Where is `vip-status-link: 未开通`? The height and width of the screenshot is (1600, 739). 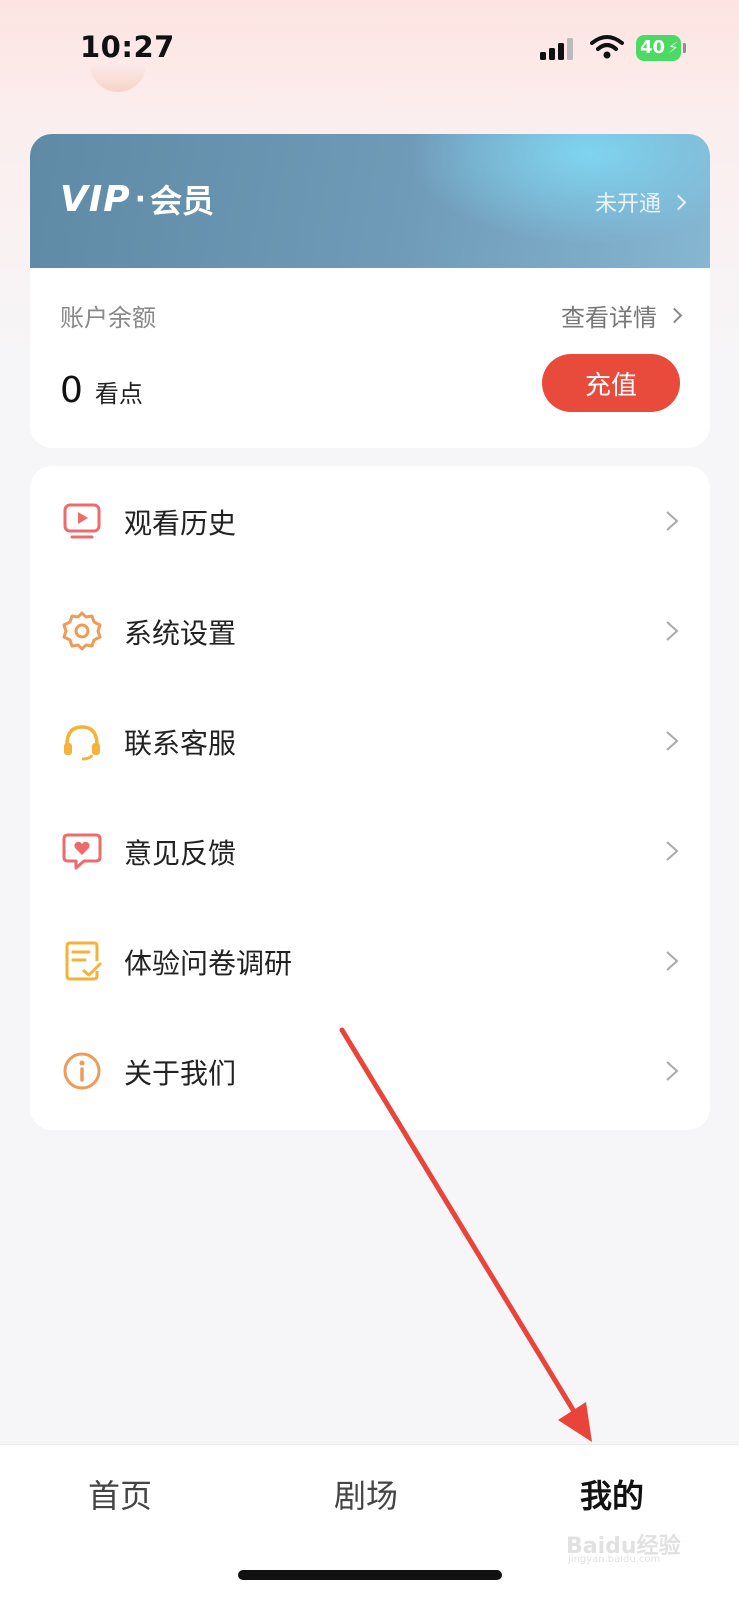 vip-status-link: 未开通 is located at coordinates (640, 202).